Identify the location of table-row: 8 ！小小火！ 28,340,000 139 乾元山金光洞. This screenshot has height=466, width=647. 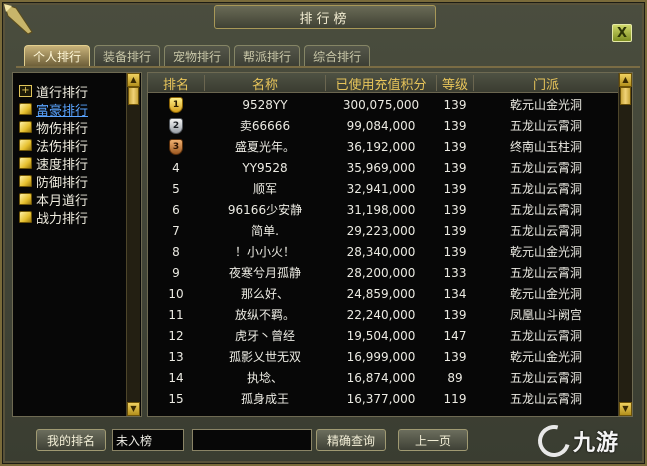
(390, 251).